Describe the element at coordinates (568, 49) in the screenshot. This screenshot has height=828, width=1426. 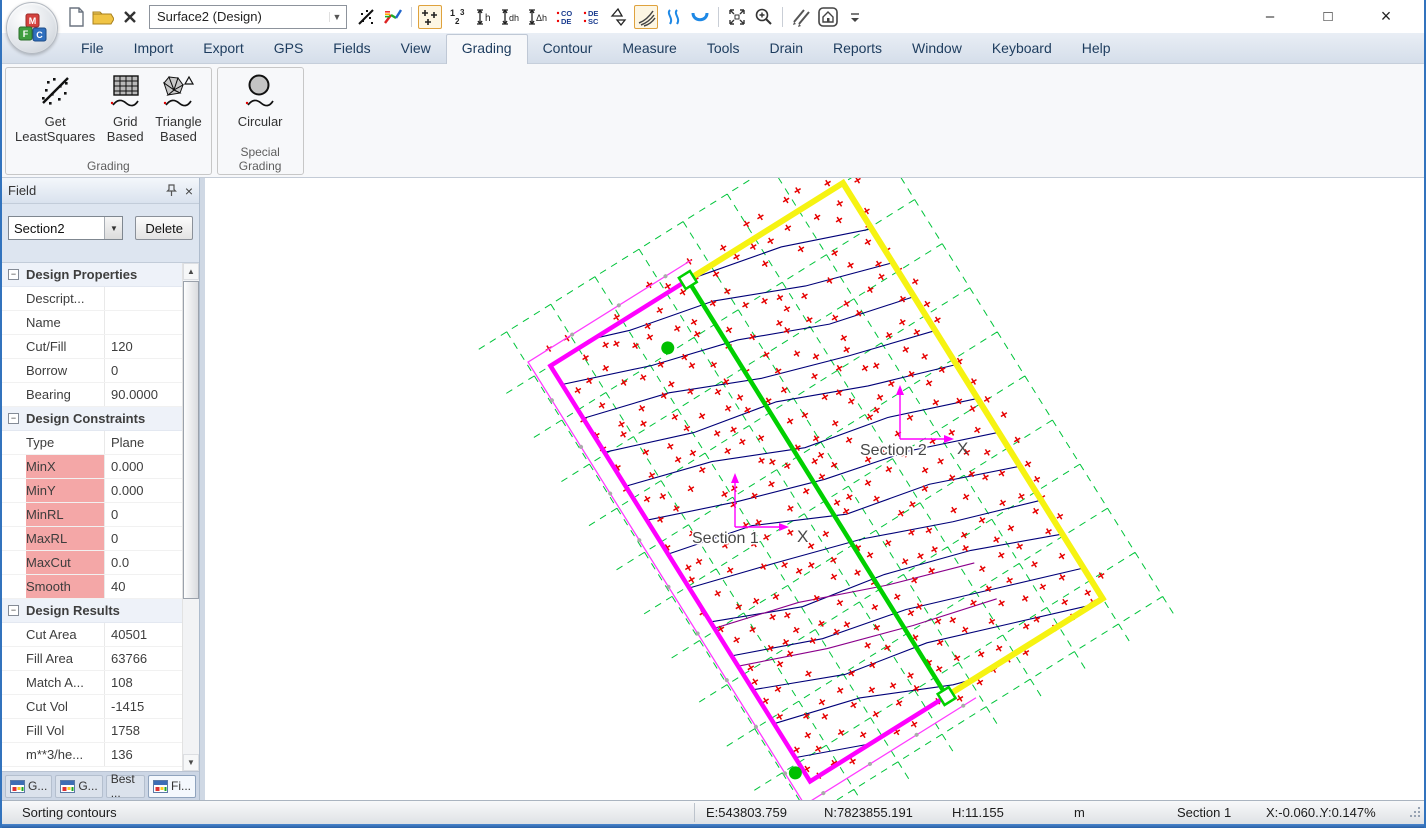
I see `menu-tab-contour: Contour` at that location.